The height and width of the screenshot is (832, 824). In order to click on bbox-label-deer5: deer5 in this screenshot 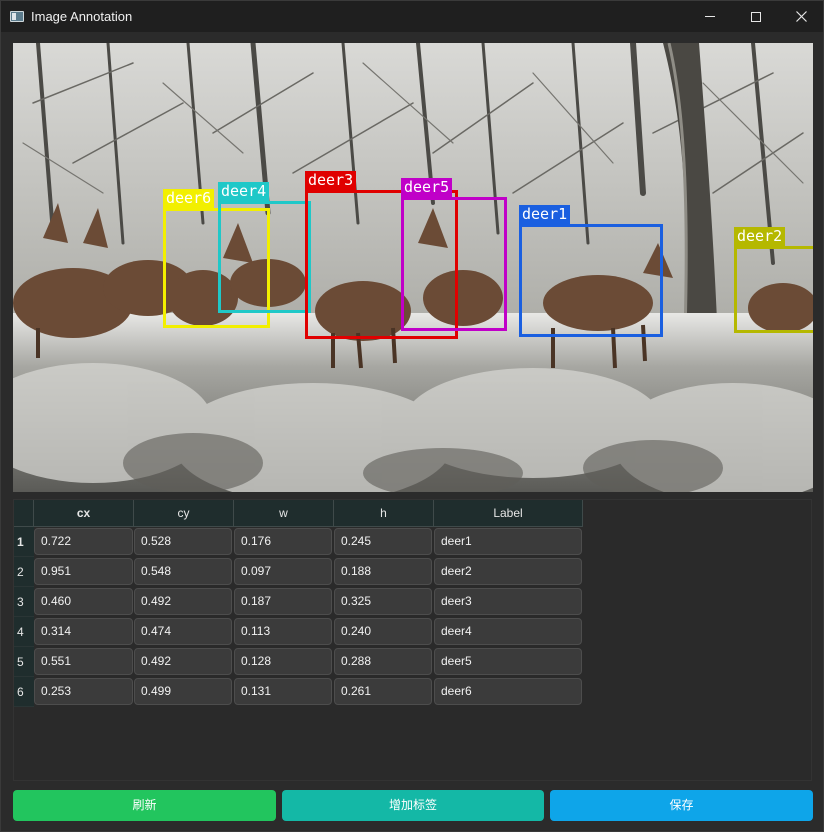, I will do `click(427, 187)`.